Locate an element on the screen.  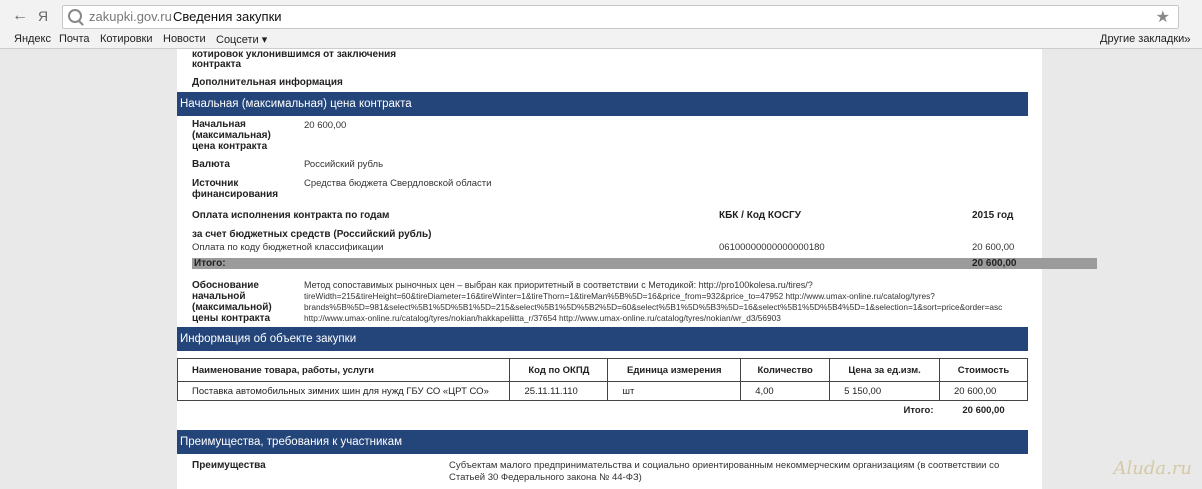
table-total-row: Итого: 20 600,00 is located at coordinates (602, 409).